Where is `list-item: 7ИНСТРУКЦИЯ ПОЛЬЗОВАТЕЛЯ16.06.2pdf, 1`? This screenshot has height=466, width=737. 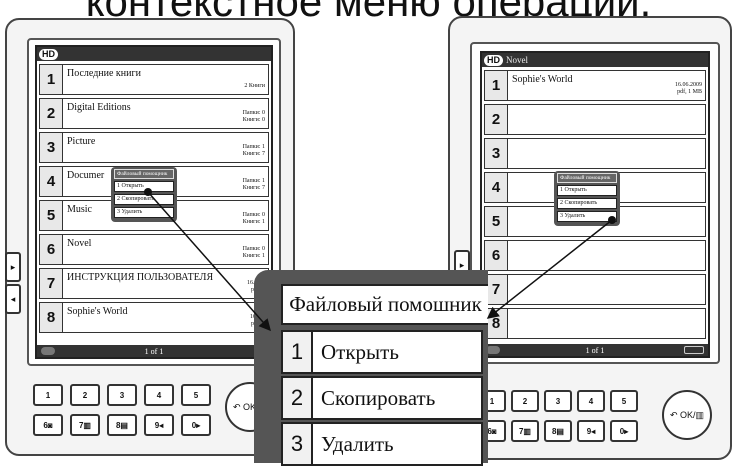 list-item: 7ИНСТРУКЦИЯ ПОЛЬЗОВАТЕЛЯ16.06.2pdf, 1 is located at coordinates (154, 283).